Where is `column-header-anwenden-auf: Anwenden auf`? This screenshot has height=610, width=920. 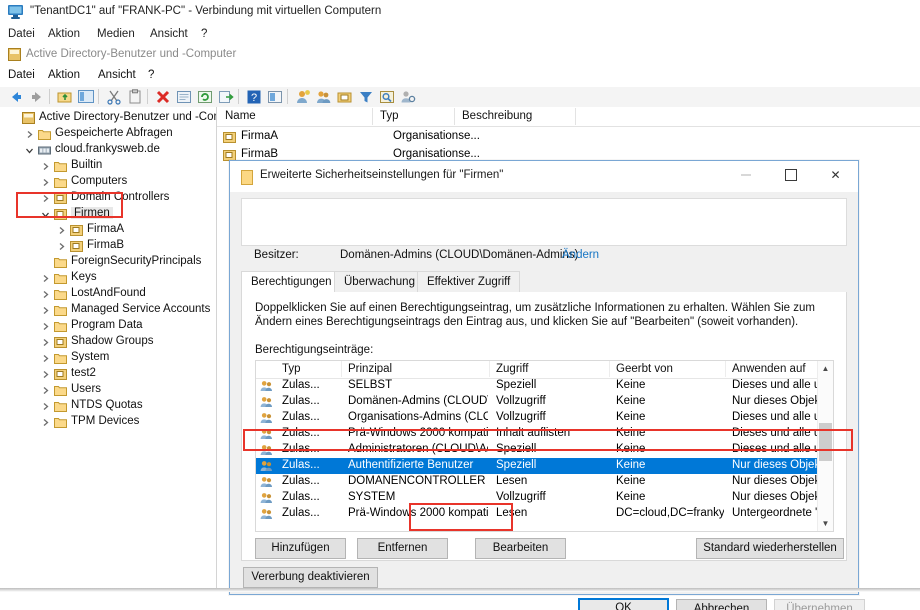 column-header-anwenden-auf: Anwenden auf is located at coordinates (769, 369).